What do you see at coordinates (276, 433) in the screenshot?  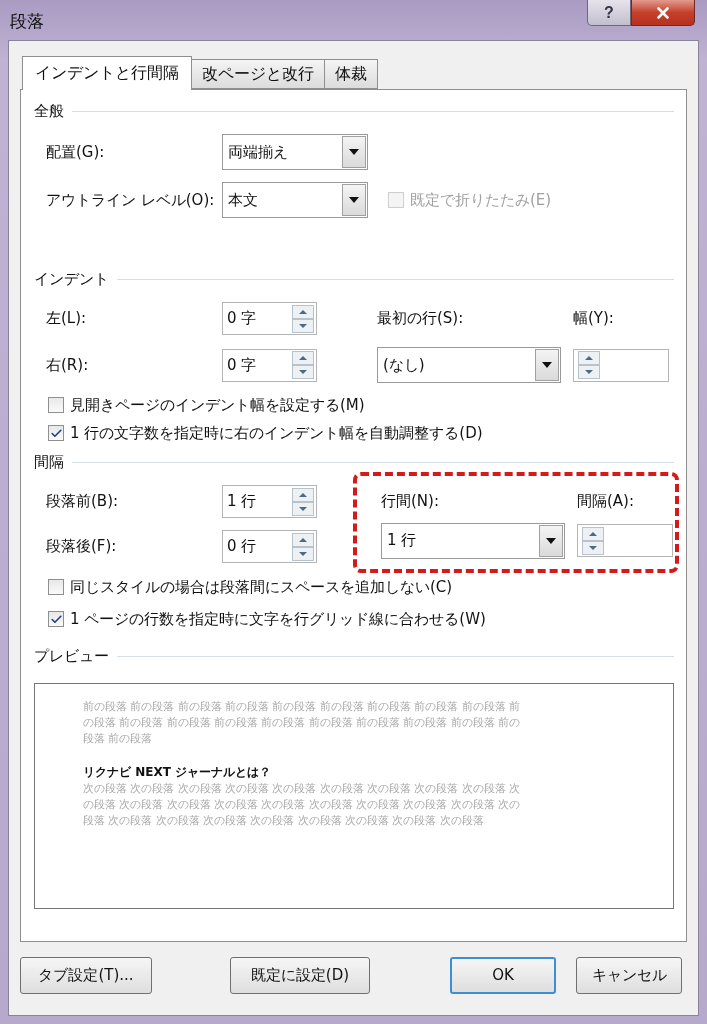 I see `checkbox-label: 1 行の文字数を指定時に右のインデント幅を自動調整する(D)` at bounding box center [276, 433].